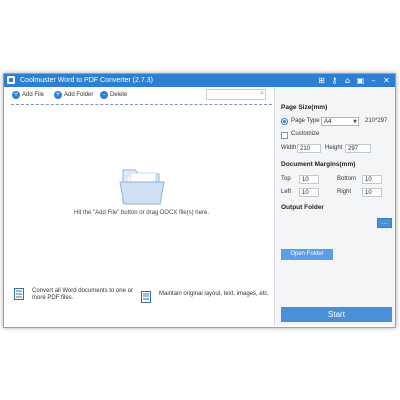 The width and height of the screenshot is (400, 400). Describe the element at coordinates (82, 291) in the screenshot. I see `feature-convert-line1: Convert all Word documents to one or` at that location.